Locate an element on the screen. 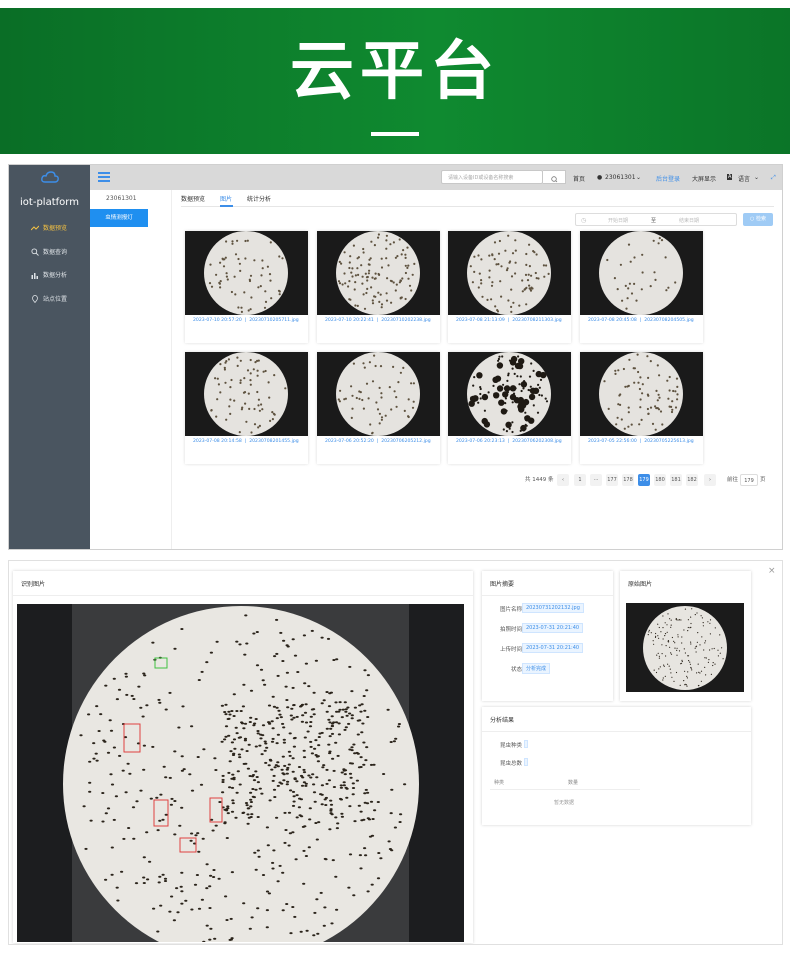 The height and width of the screenshot is (956, 790). image-card: 2023-07-10 20:57:20 | 20230710205711.jpg is located at coordinates (246, 287).